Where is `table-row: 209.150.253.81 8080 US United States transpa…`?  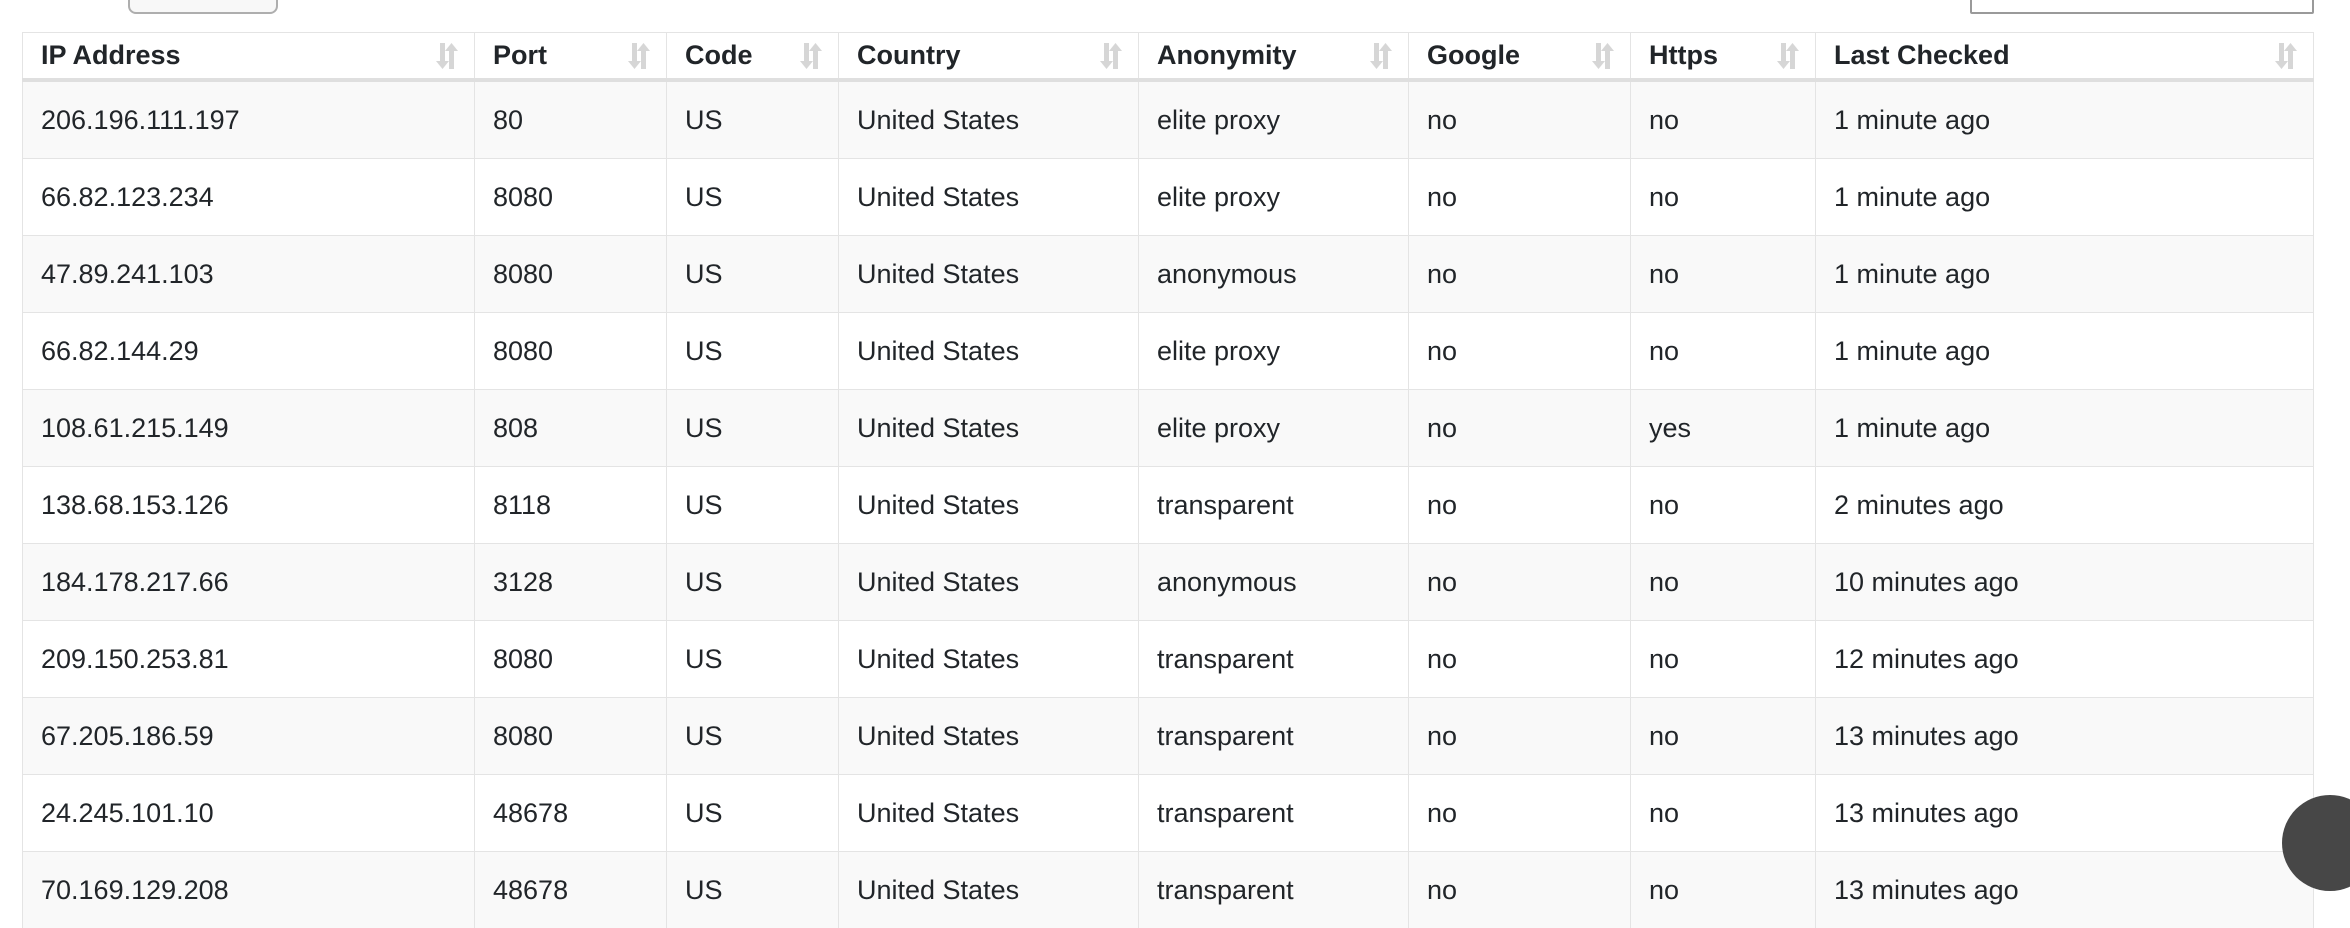
table-row: 209.150.253.81 8080 US United States transpa… is located at coordinates (1168, 659).